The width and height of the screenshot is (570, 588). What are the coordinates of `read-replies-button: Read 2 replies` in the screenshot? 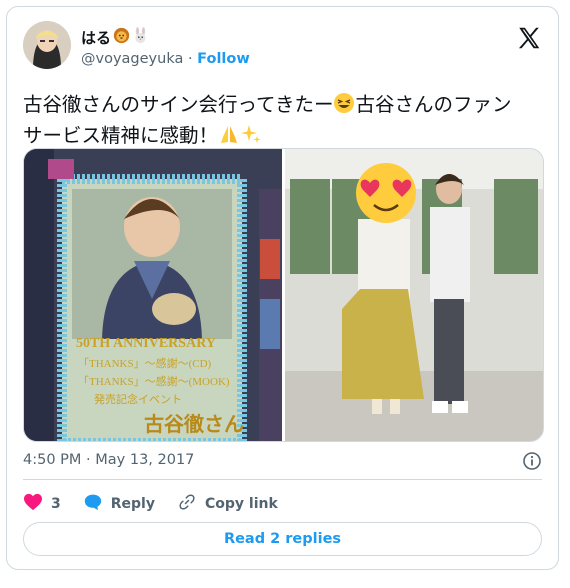 It's located at (282, 539).